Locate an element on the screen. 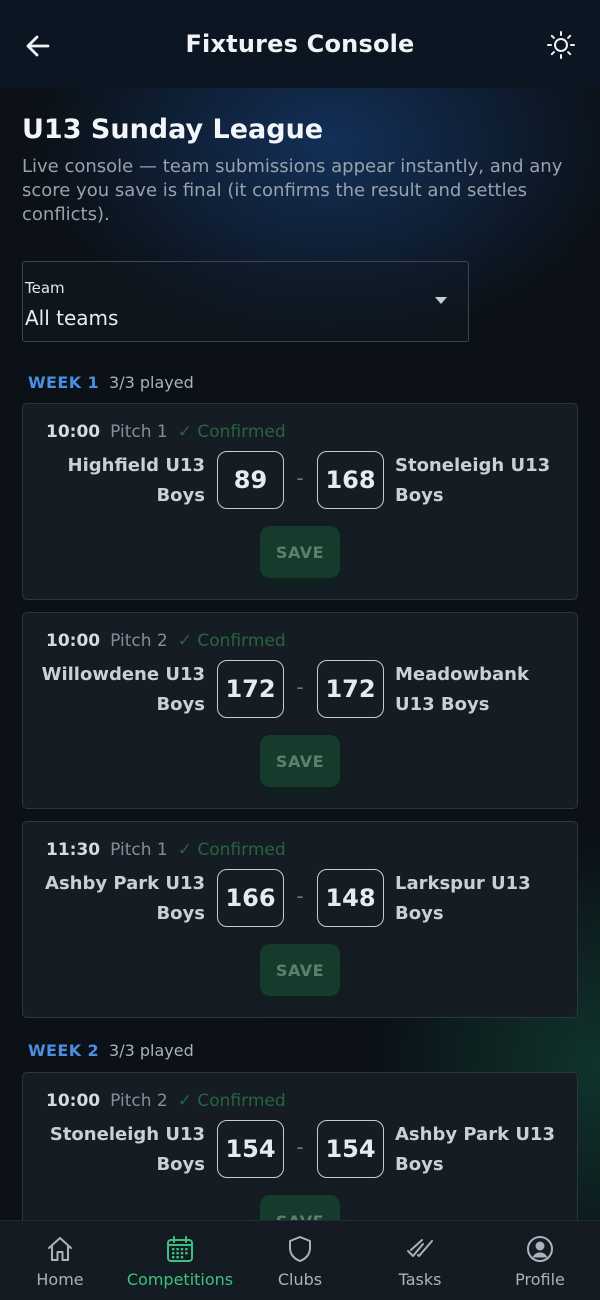 This screenshot has width=600, height=1300. nav-item-profile: Profile is located at coordinates (540, 1260).